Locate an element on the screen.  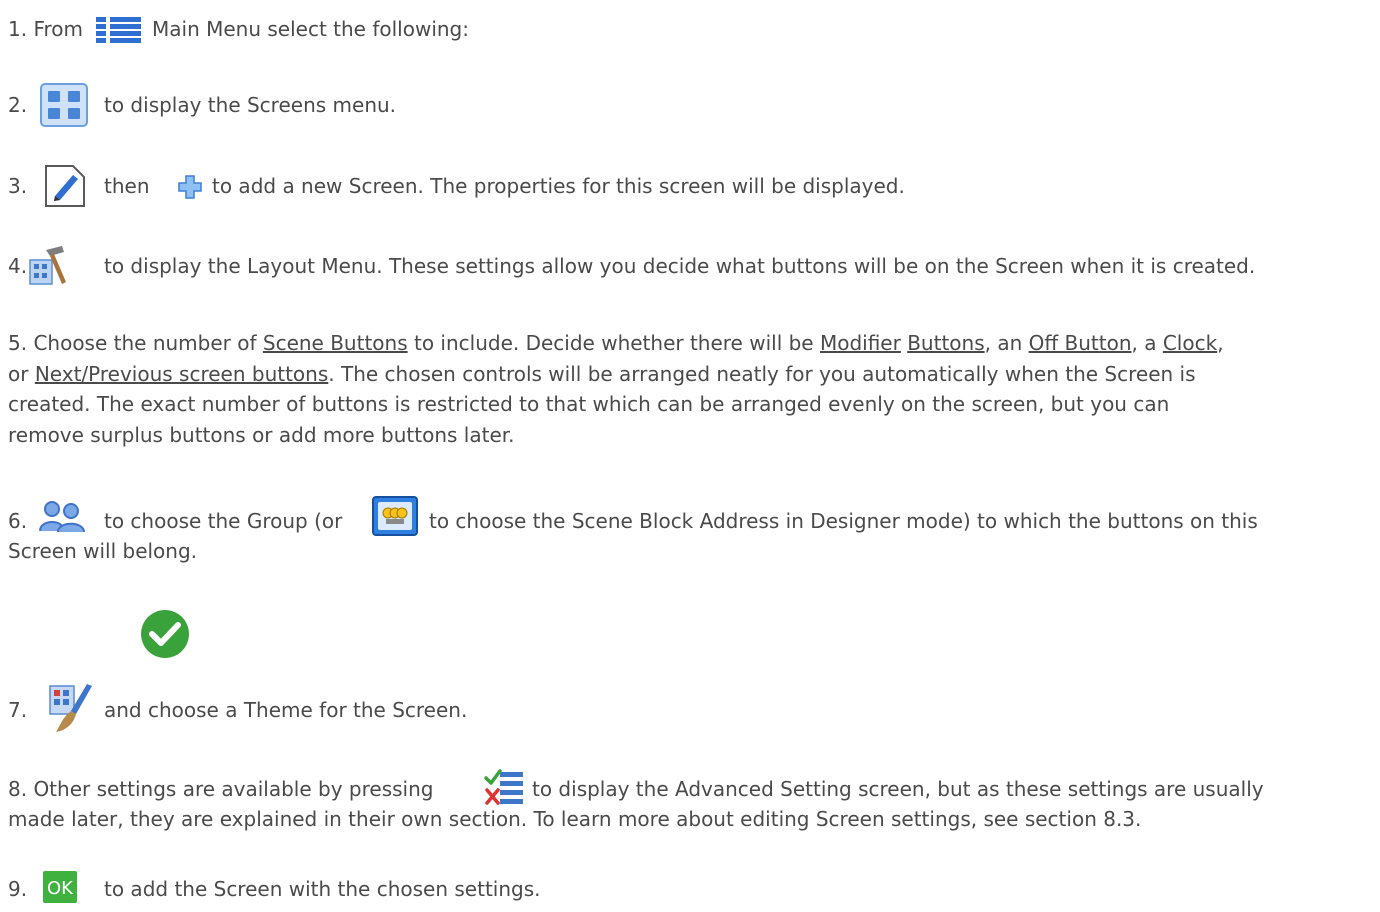
scene-block-icon is located at coordinates (395, 516).